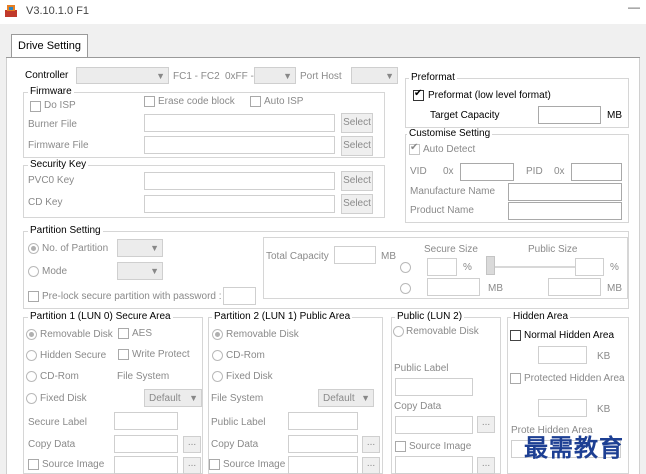  What do you see at coordinates (31, 376) in the screenshot?
I see `lun0-cd-rom-radio` at bounding box center [31, 376].